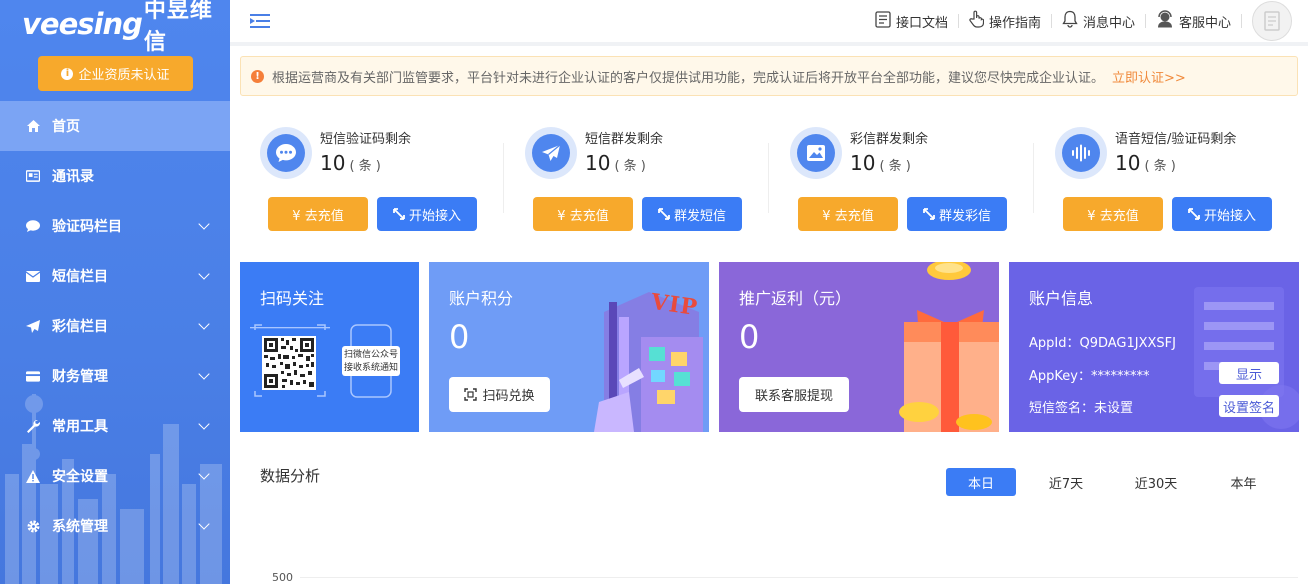  What do you see at coordinates (1149, 76) in the screenshot?
I see `certify-now-link: 立即认证>>` at bounding box center [1149, 76].